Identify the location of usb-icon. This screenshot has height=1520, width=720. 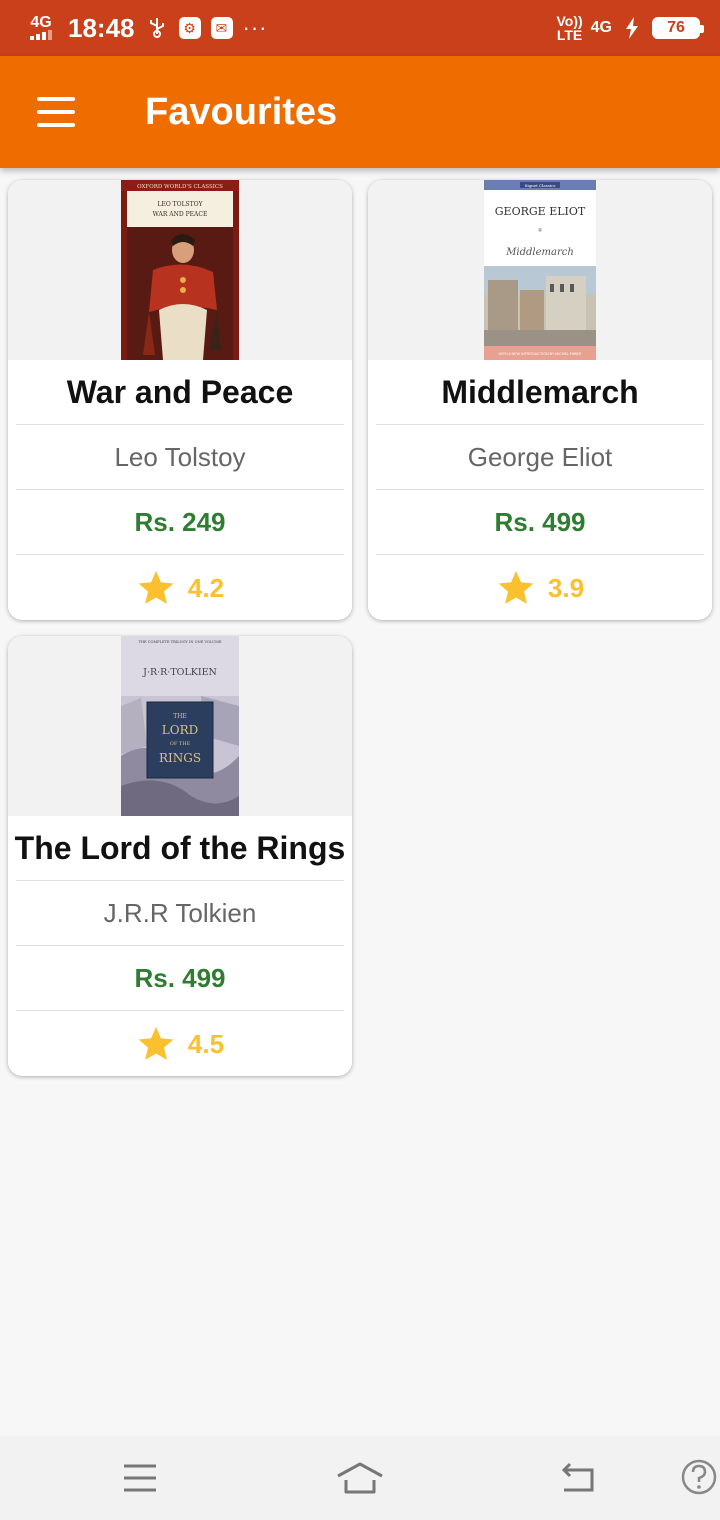
(157, 28).